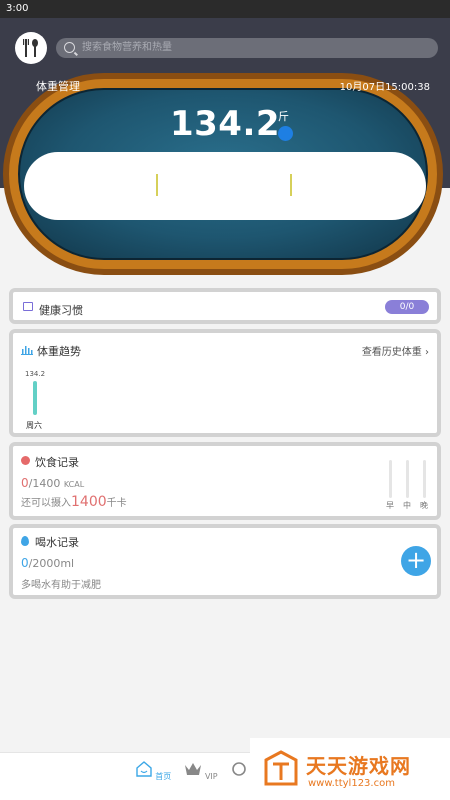 This screenshot has width=450, height=800. What do you see at coordinates (225, 481) in the screenshot?
I see `diet-card: 饮食记录 0/1400 KCAL 还可以摄入1400千卡 早 中 晚` at bounding box center [225, 481].